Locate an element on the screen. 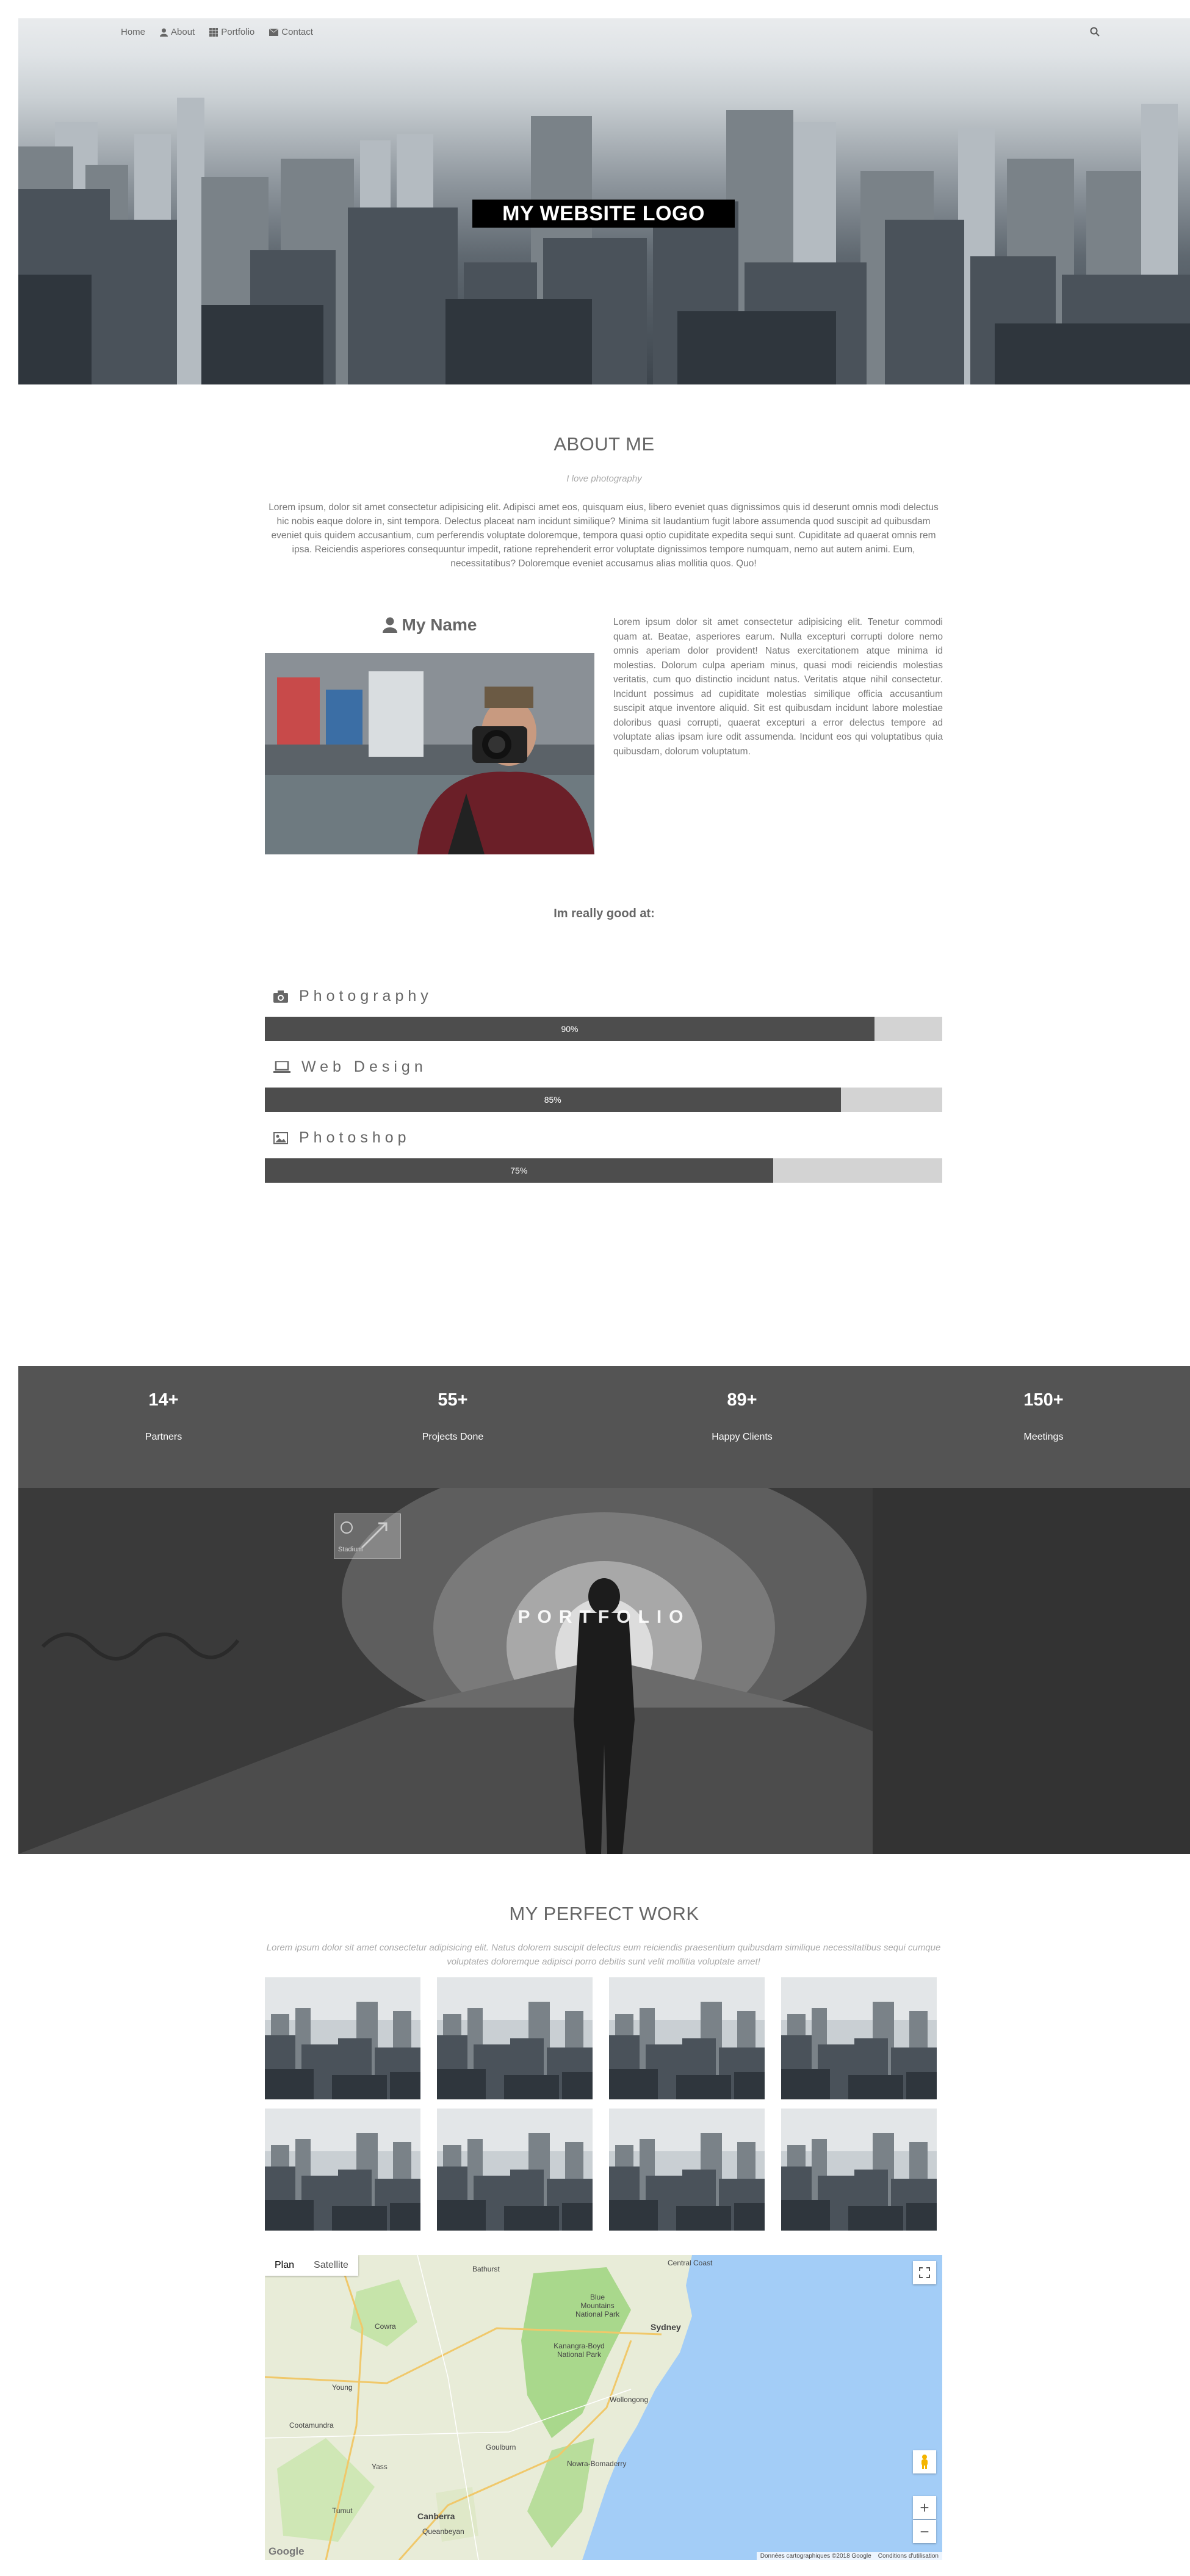  site-logo: MY WEBSITE LOGO is located at coordinates (604, 214).